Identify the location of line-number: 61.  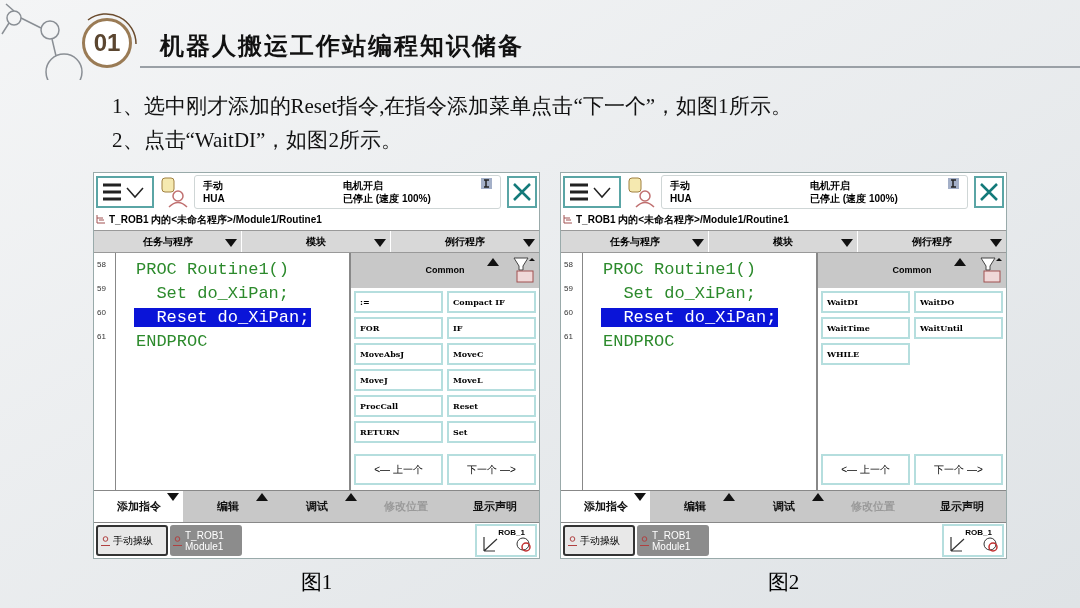
(101, 337).